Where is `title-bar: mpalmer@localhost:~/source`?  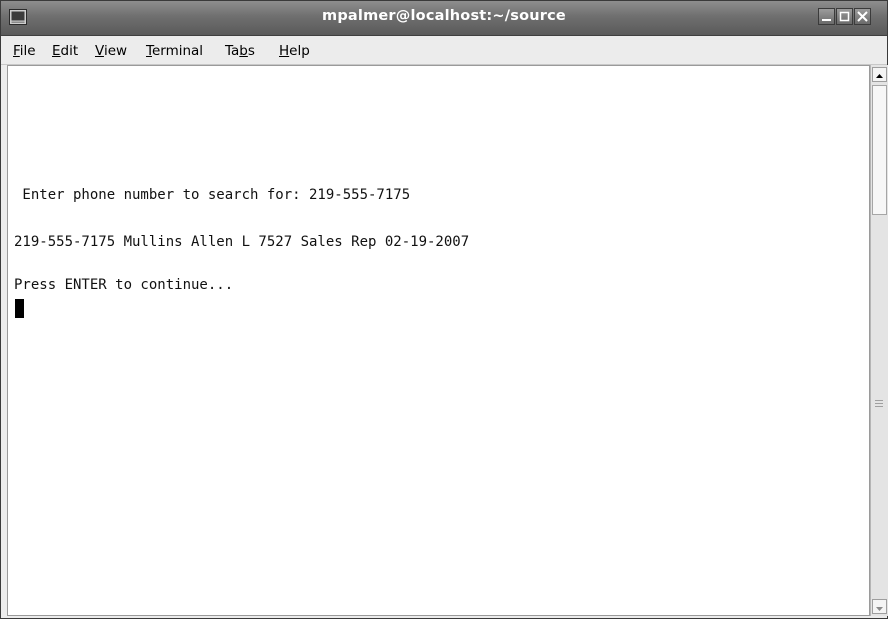
title-bar: mpalmer@localhost:~/source is located at coordinates (444, 18).